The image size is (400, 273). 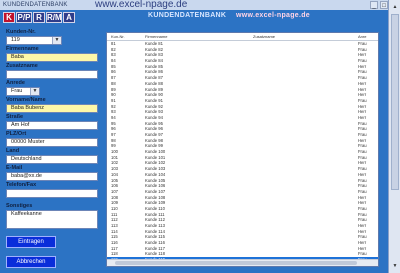 I want to click on column-header: Firmenname, so click(x=156, y=36).